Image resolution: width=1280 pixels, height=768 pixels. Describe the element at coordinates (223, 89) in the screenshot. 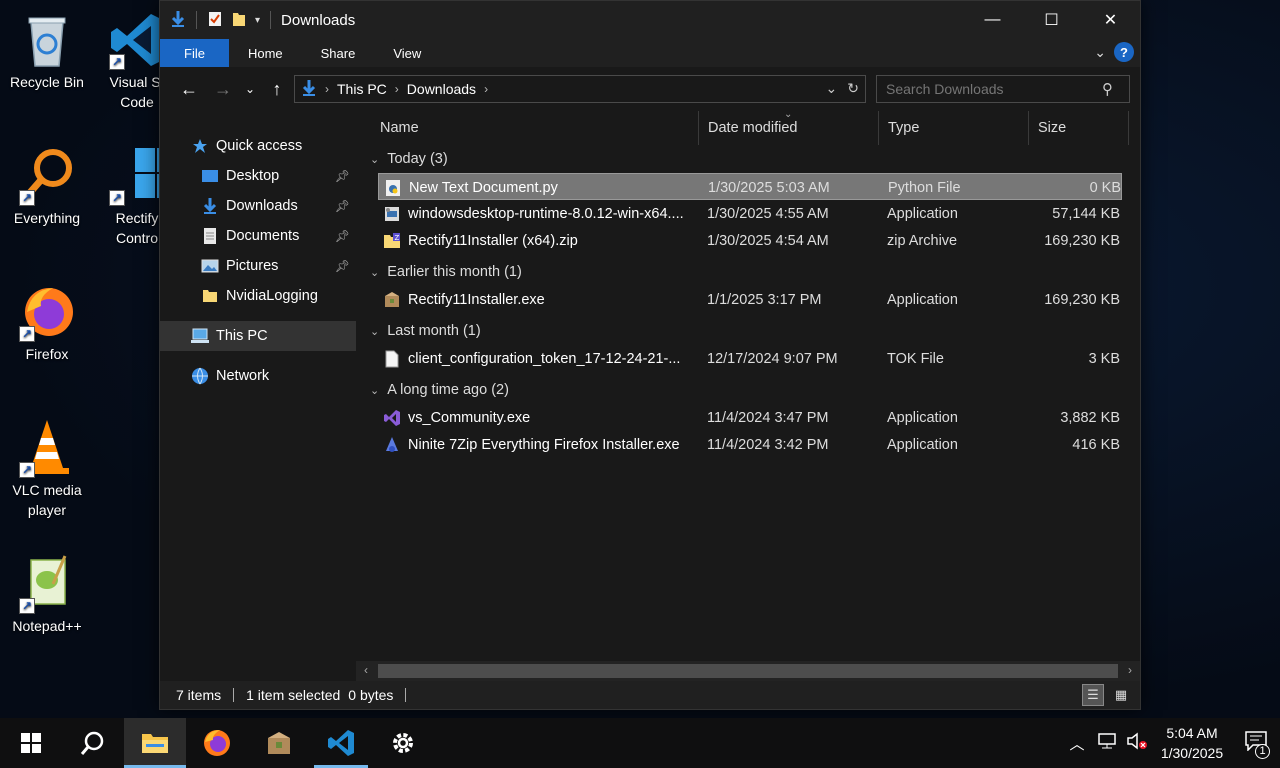

I see `forward-arrow-icon: →` at that location.